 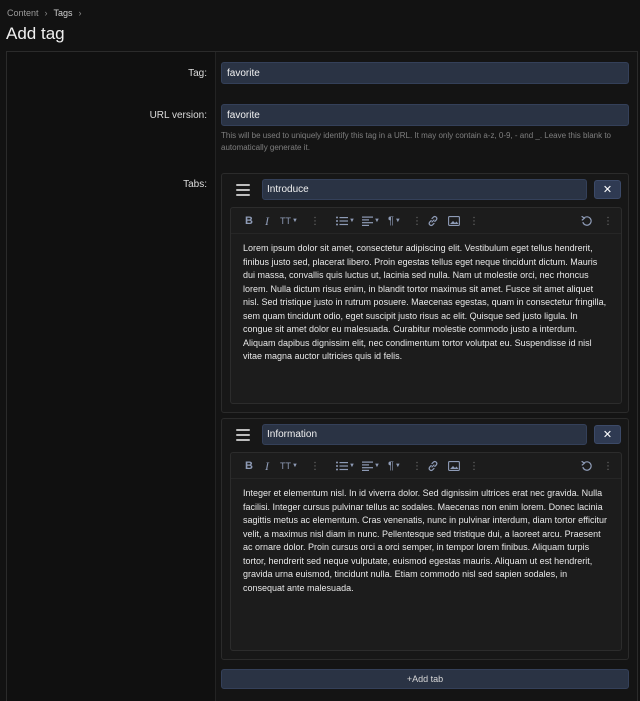 I want to click on breadcrumb-item-tags: Tags, so click(x=63, y=13).